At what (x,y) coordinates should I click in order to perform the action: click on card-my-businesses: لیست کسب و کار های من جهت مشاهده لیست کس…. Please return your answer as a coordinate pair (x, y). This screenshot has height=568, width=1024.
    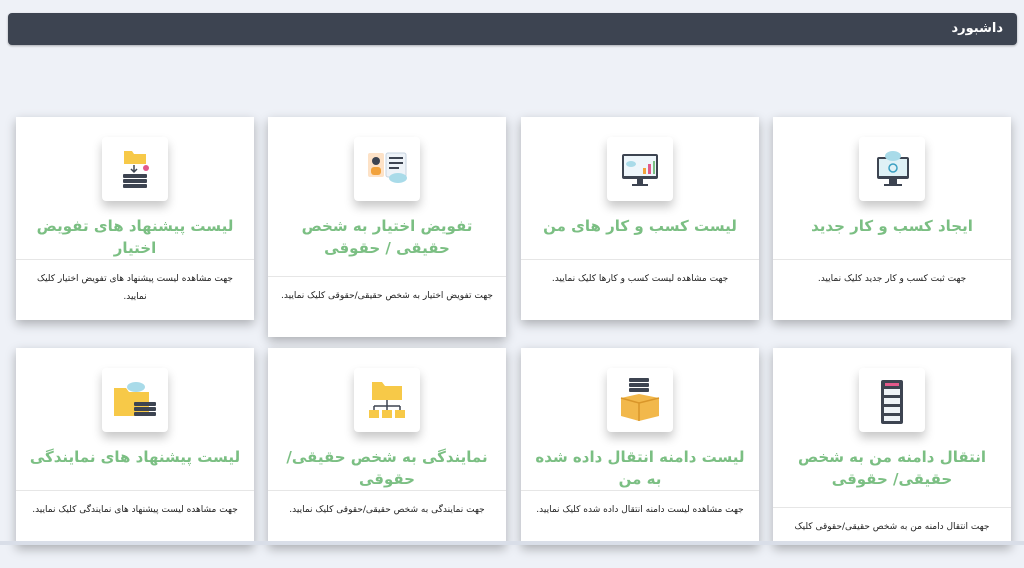
    Looking at the image, I should click on (640, 218).